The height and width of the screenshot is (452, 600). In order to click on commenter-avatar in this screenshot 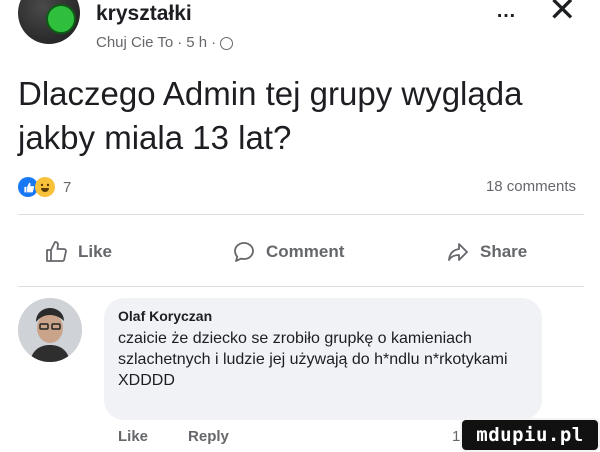, I will do `click(50, 330)`.